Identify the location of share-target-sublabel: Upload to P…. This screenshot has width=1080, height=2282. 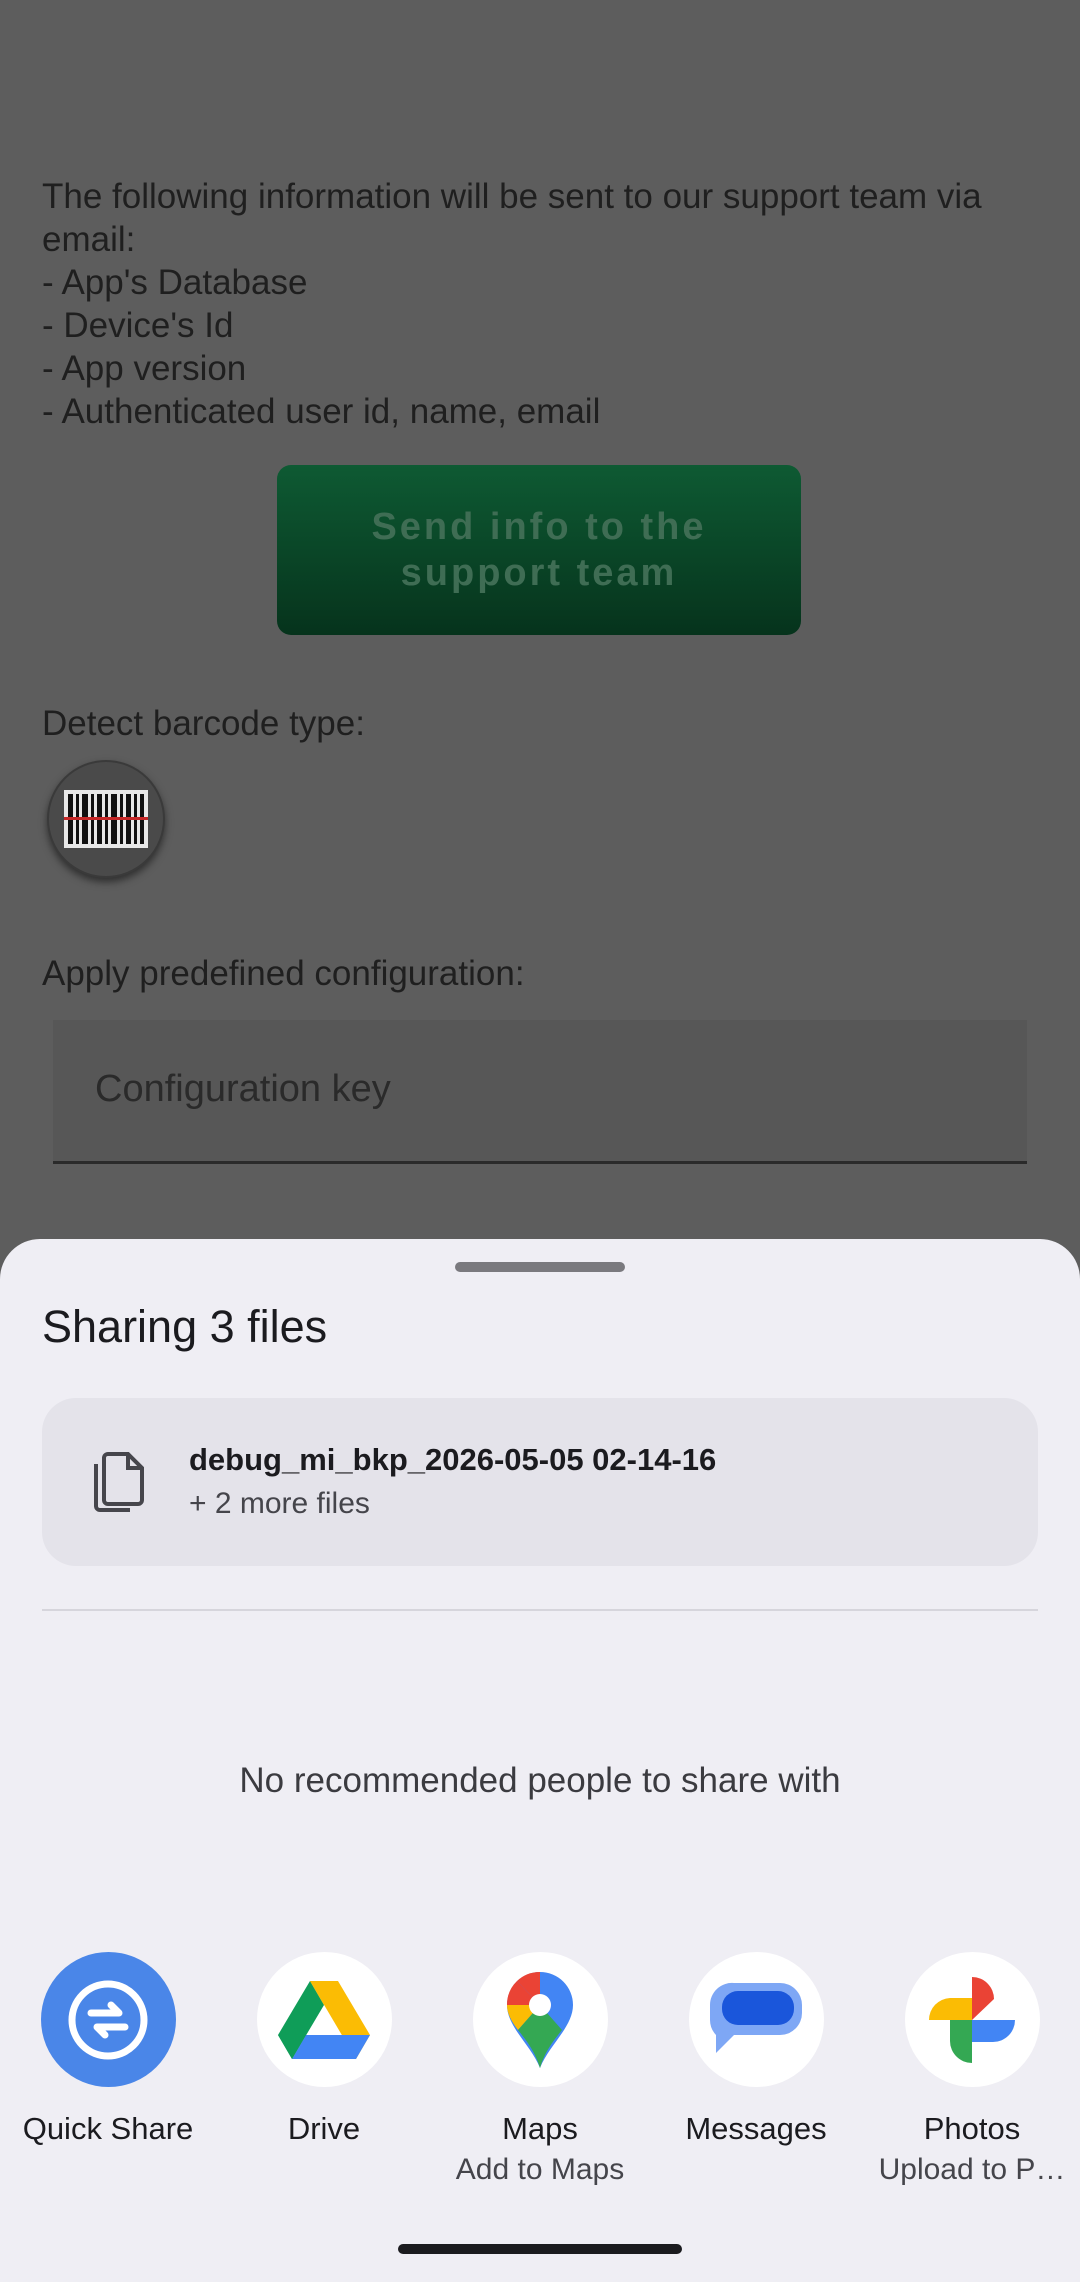
(972, 2169).